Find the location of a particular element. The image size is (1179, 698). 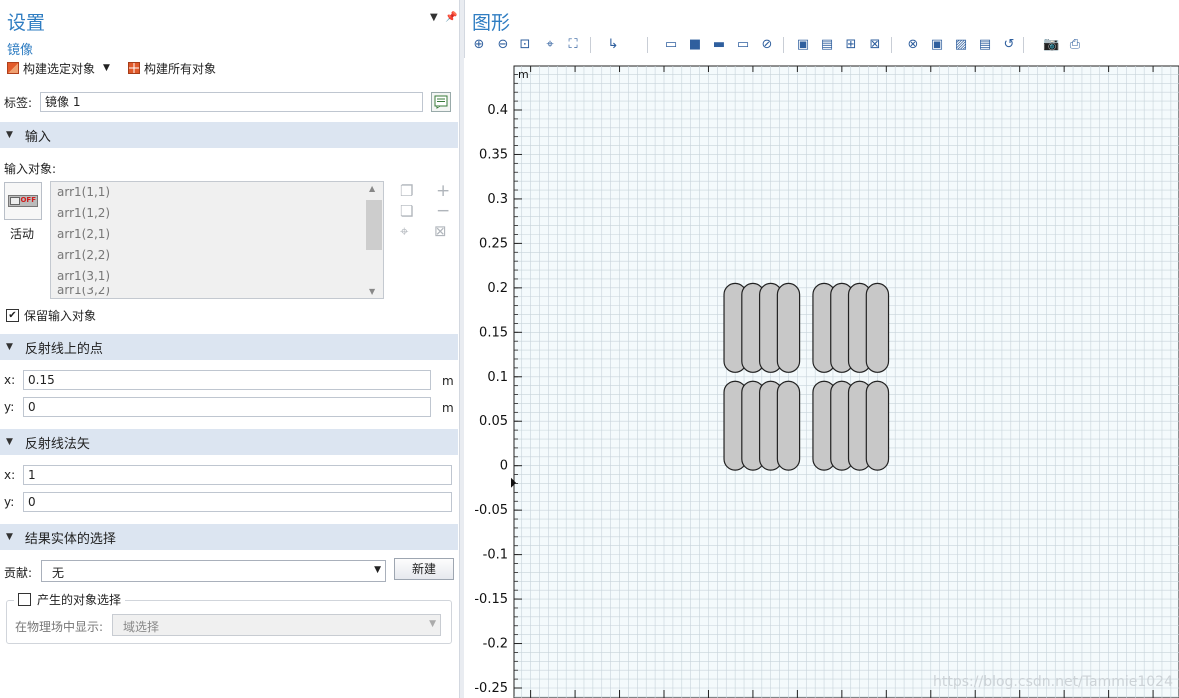

screenshot-icon: 📷 is located at coordinates (1051, 45).